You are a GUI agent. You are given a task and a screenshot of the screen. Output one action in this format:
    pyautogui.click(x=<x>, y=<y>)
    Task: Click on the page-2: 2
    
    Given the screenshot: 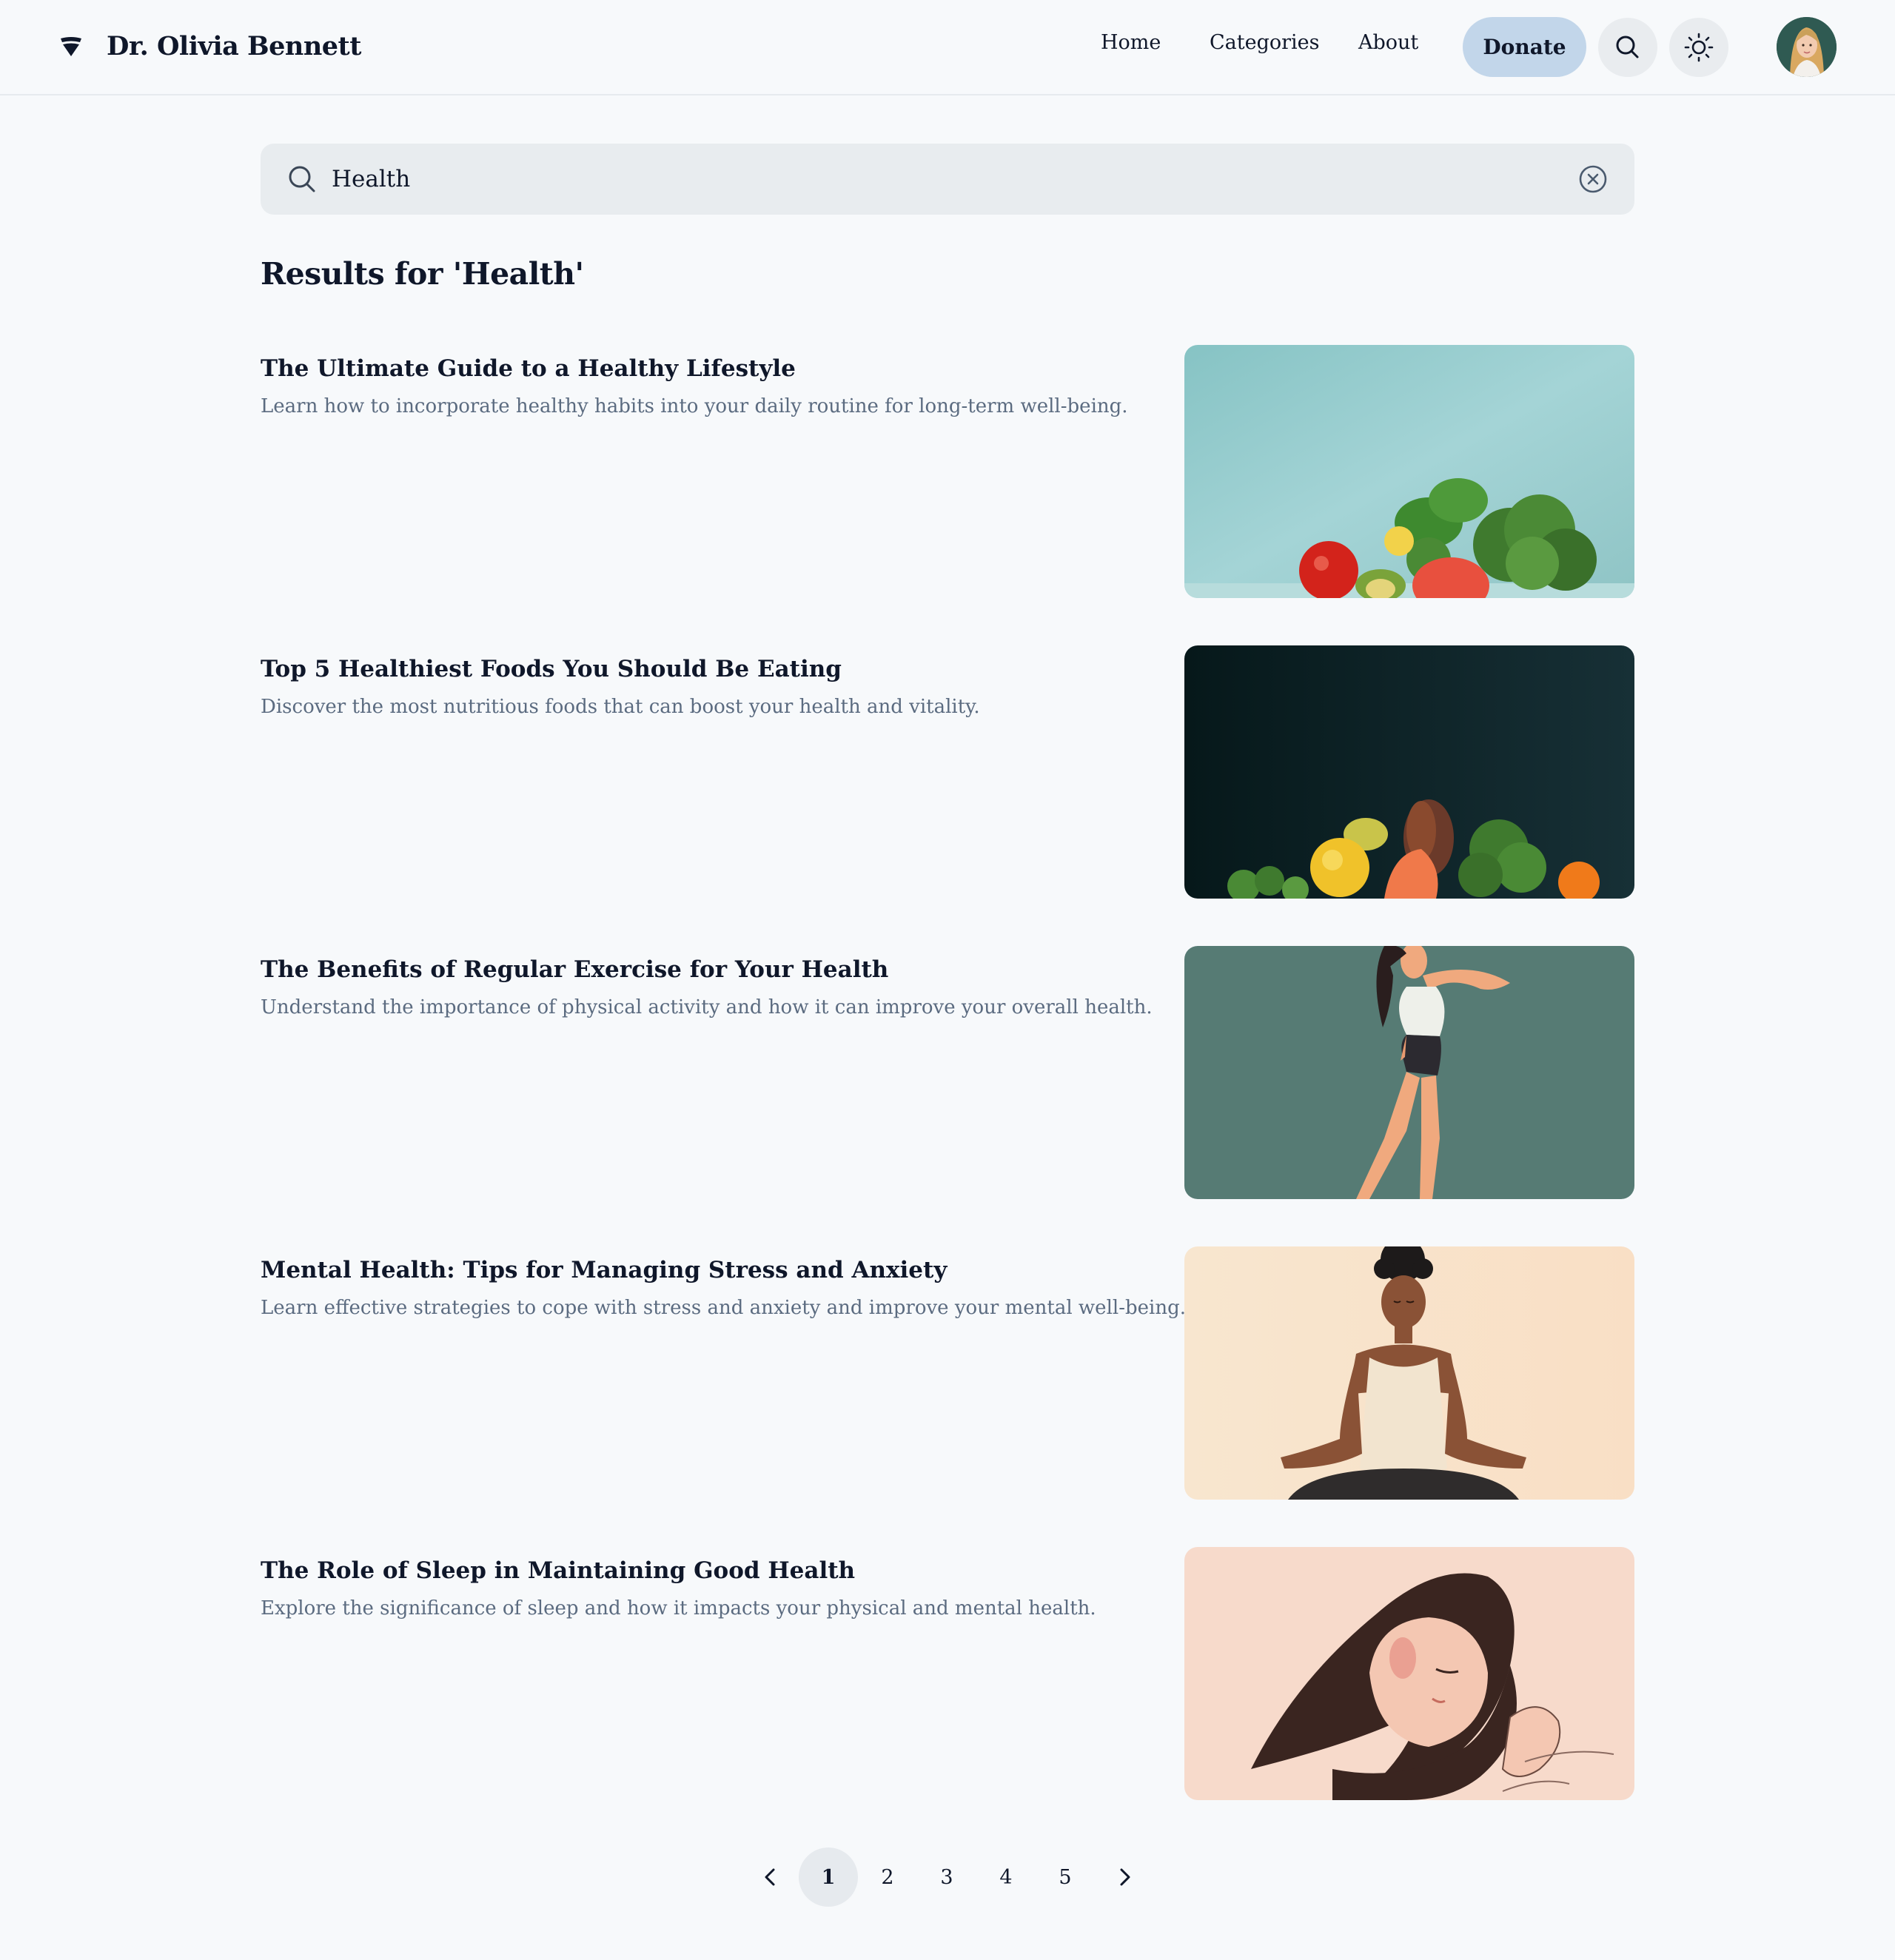 What is the action you would take?
    pyautogui.click(x=887, y=1877)
    